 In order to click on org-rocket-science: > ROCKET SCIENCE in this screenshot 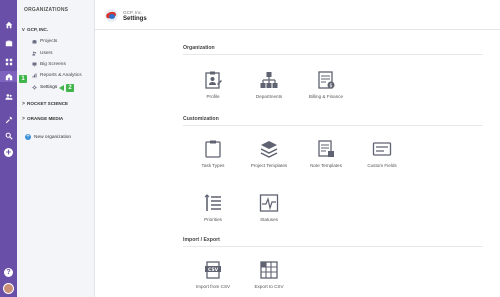, I will do `click(45, 104)`.